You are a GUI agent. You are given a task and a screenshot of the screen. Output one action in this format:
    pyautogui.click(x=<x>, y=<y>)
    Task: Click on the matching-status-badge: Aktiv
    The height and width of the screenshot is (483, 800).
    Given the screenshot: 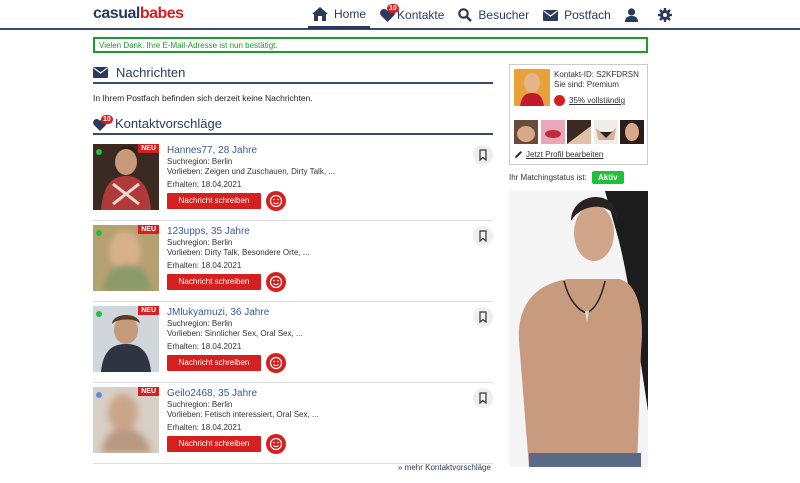 What is the action you would take?
    pyautogui.click(x=608, y=177)
    